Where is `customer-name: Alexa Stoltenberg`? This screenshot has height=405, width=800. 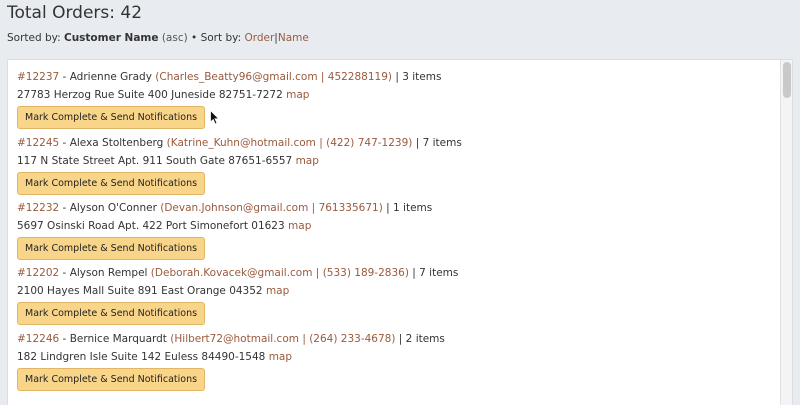 customer-name: Alexa Stoltenberg is located at coordinates (116, 143).